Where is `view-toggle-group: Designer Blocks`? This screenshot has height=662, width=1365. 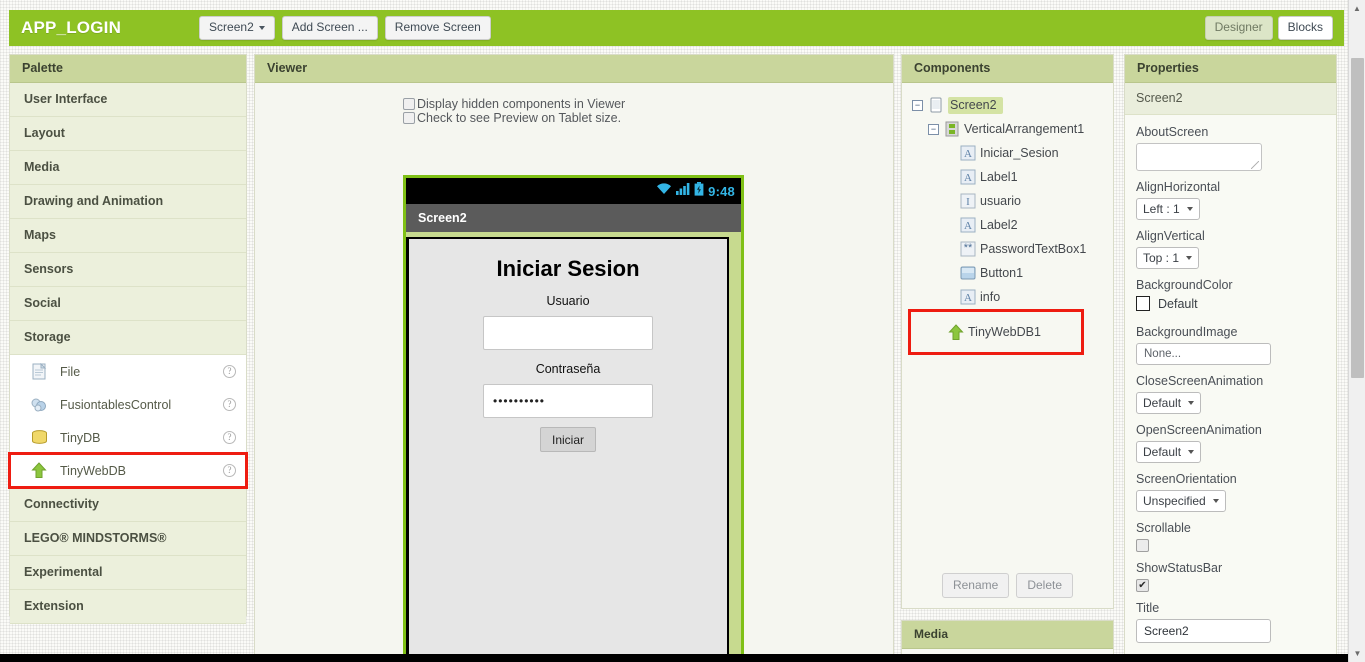 view-toggle-group: Designer Blocks is located at coordinates (1268, 28).